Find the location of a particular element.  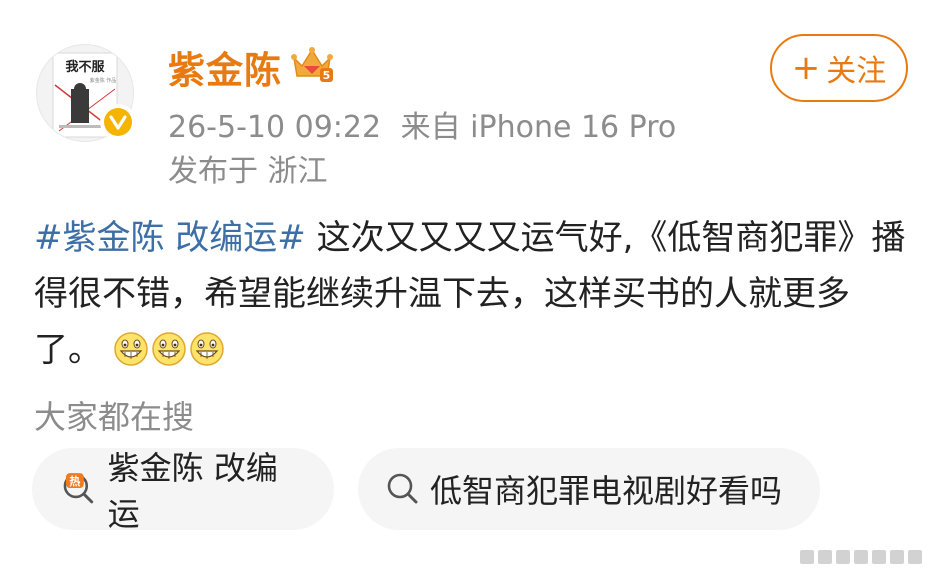

search-icon is located at coordinates (402, 488).